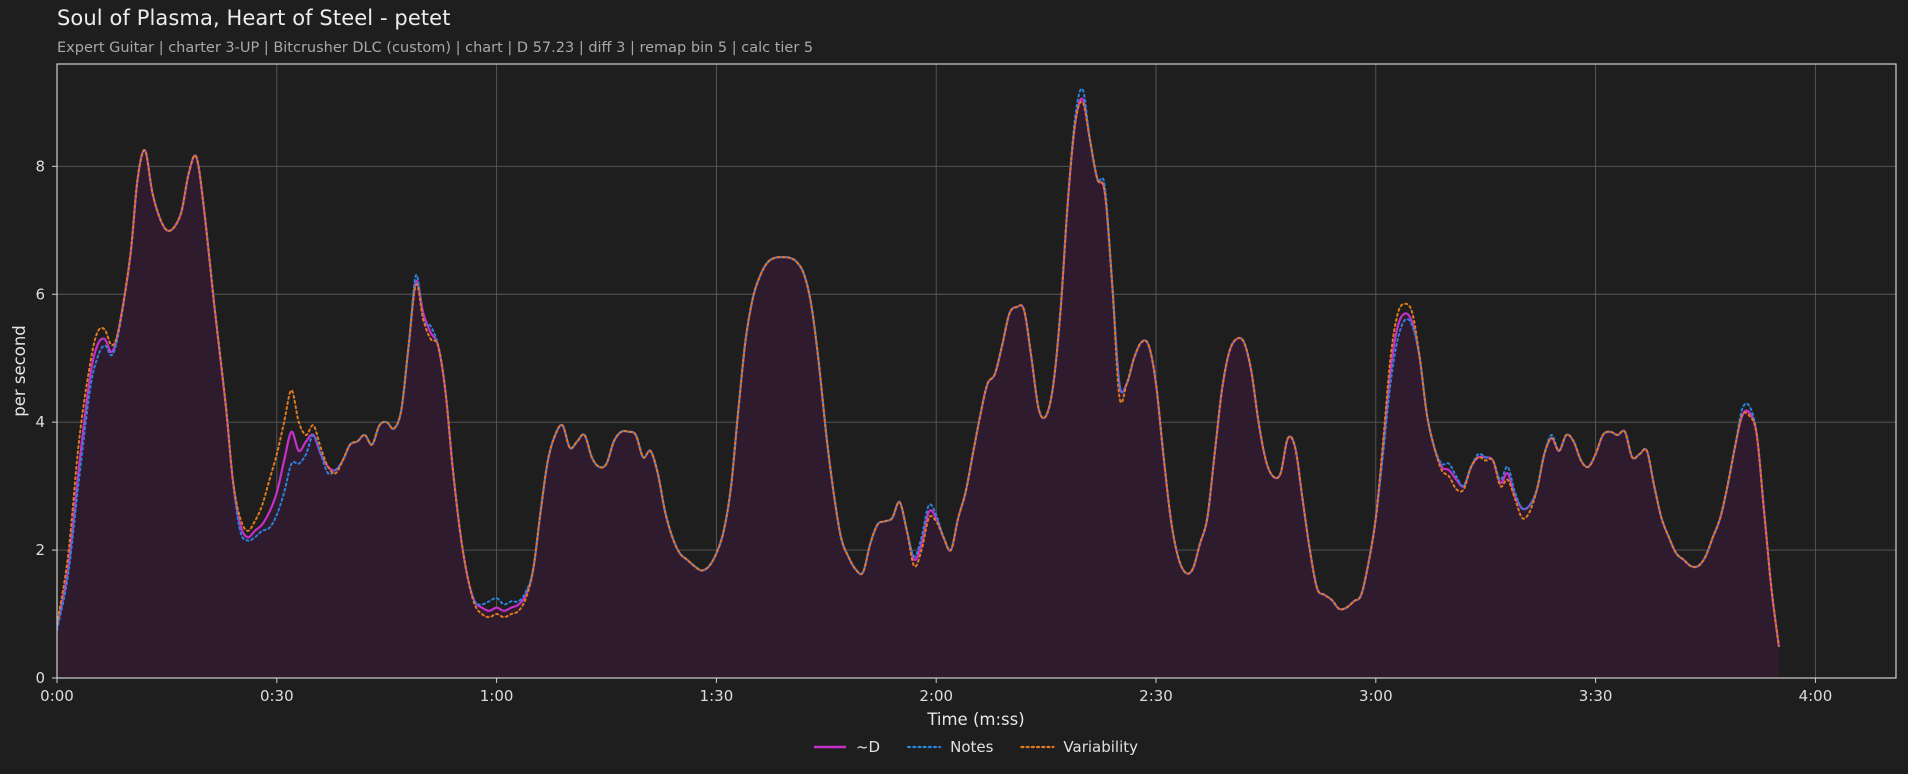 The width and height of the screenshot is (1908, 774). Describe the element at coordinates (1816, 696) in the screenshot. I see `x-tick-label: 4:00` at that location.